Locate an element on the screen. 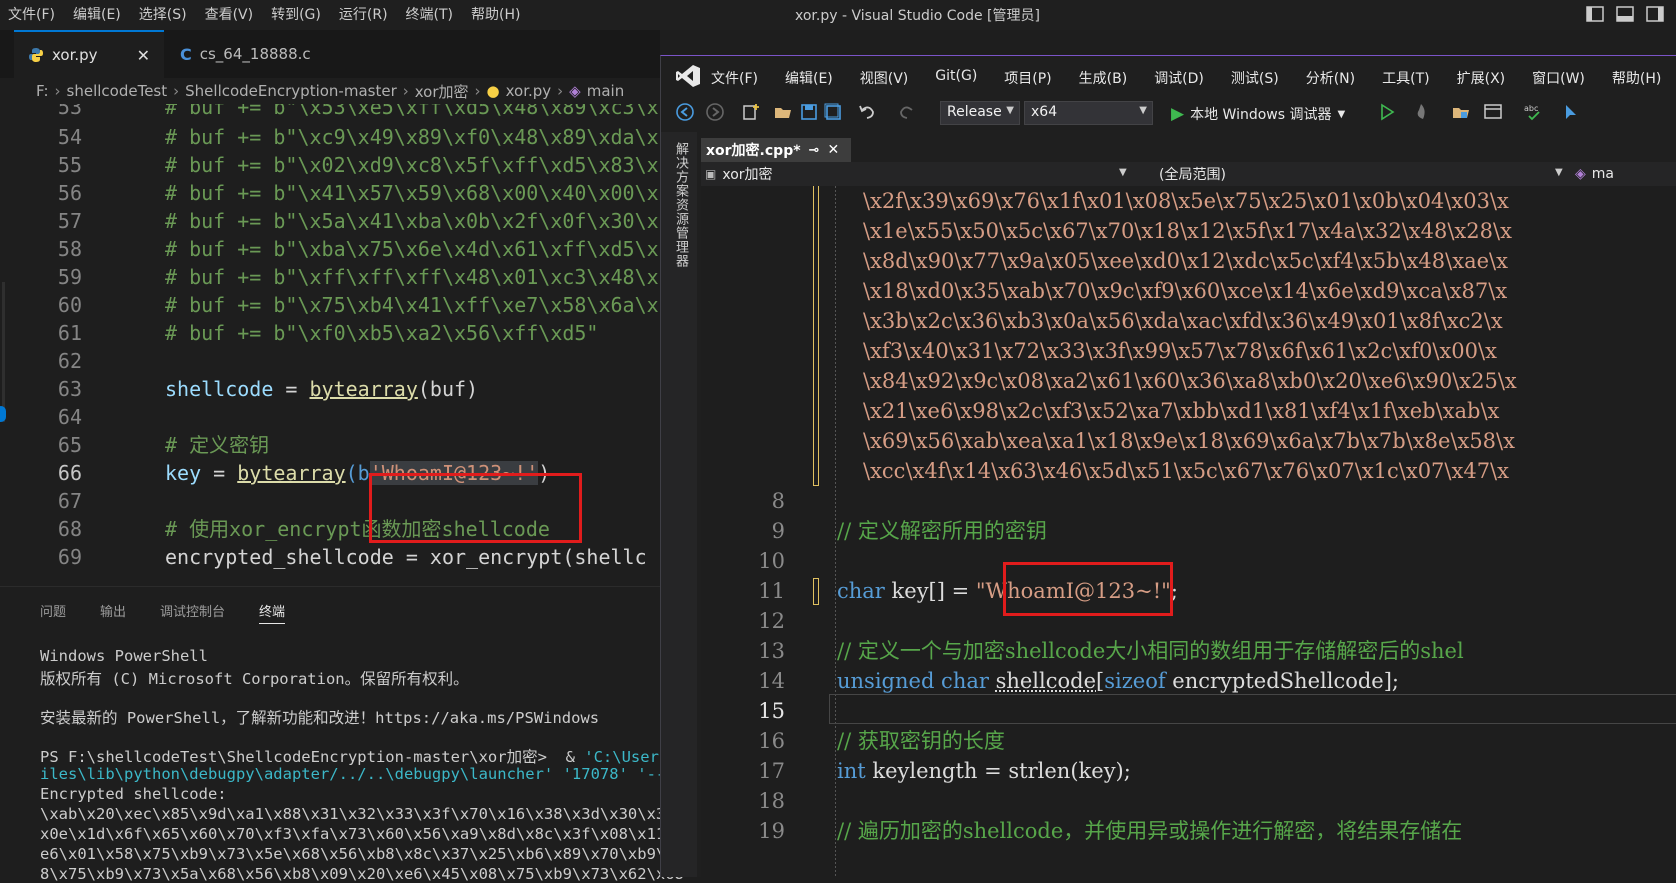 The image size is (1676, 883). breadcrumb-folder: xor加密 is located at coordinates (442, 91).